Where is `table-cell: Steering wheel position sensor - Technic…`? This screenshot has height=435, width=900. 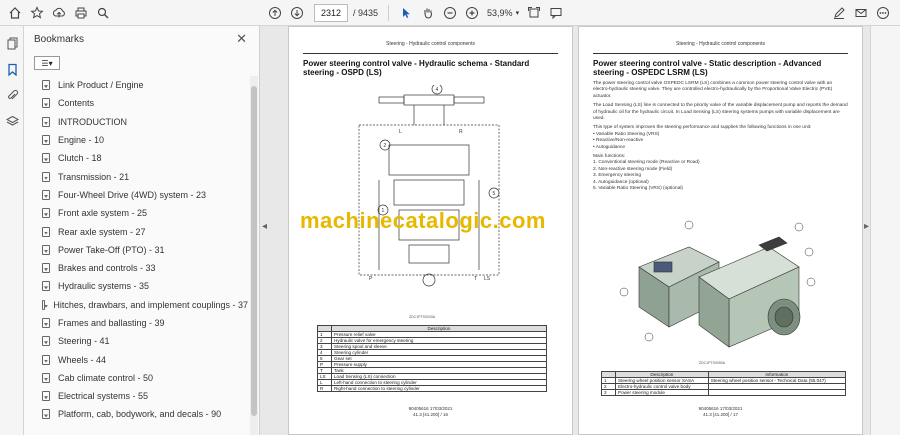 table-cell: Steering wheel position sensor - Technic… is located at coordinates (777, 380).